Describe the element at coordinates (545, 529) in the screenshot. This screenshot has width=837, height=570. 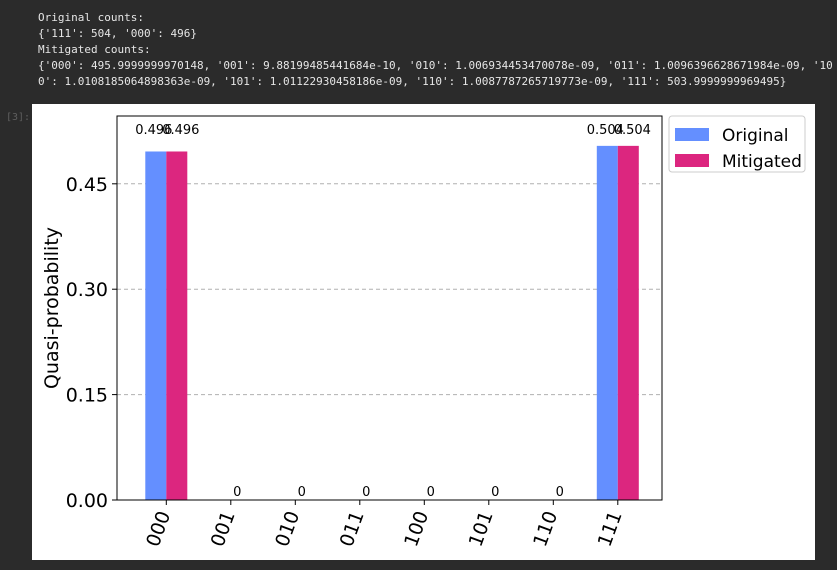
I see `x-tick-label-110: 110` at that location.